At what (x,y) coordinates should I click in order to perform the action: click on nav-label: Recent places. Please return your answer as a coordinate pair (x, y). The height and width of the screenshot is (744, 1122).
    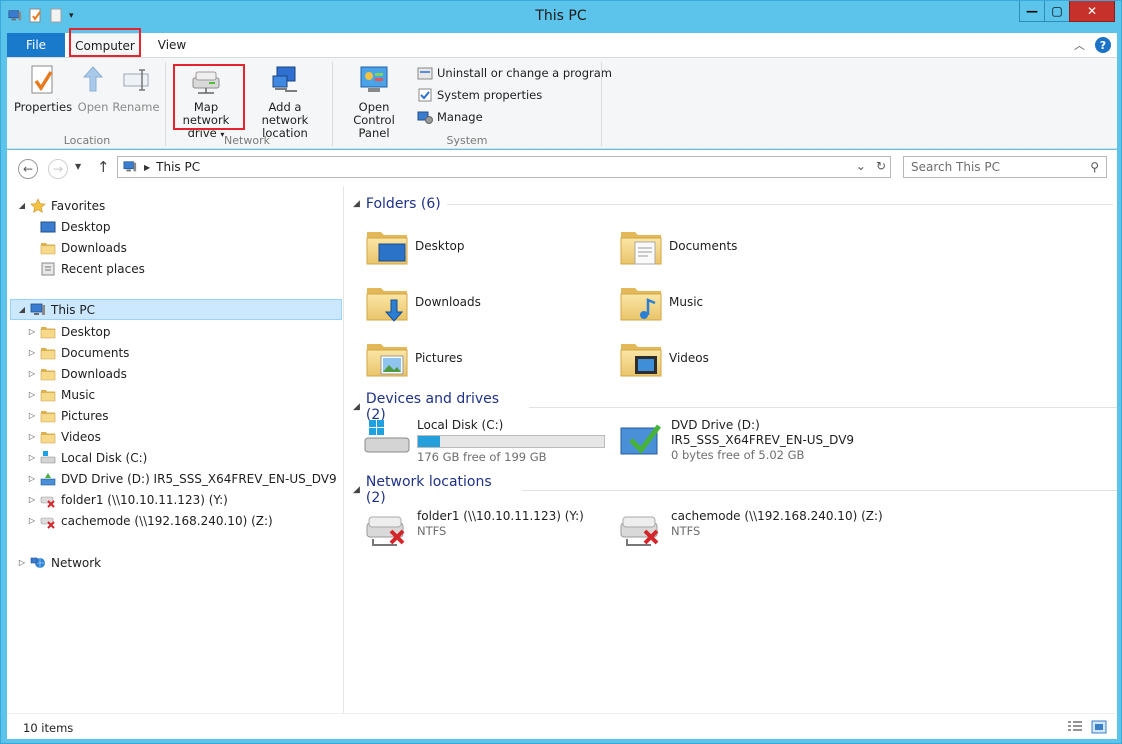
    Looking at the image, I should click on (103, 268).